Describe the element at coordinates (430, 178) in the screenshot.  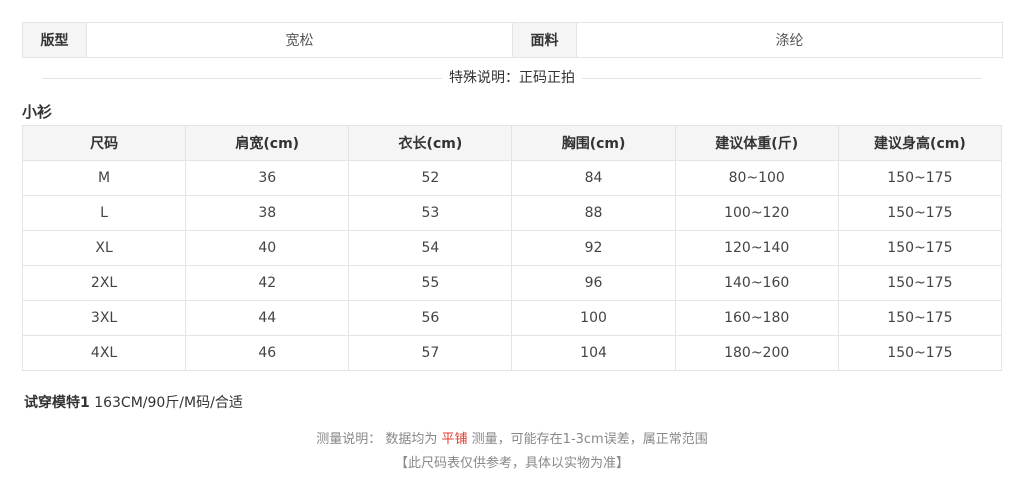
I see `cell-length: 52` at that location.